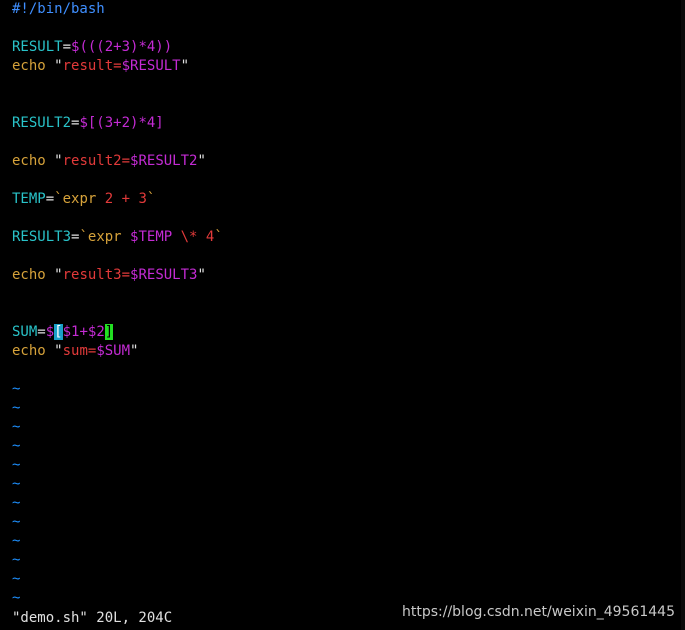 The height and width of the screenshot is (630, 685). Describe the element at coordinates (29, 199) in the screenshot. I see `code-token: TEMP` at that location.